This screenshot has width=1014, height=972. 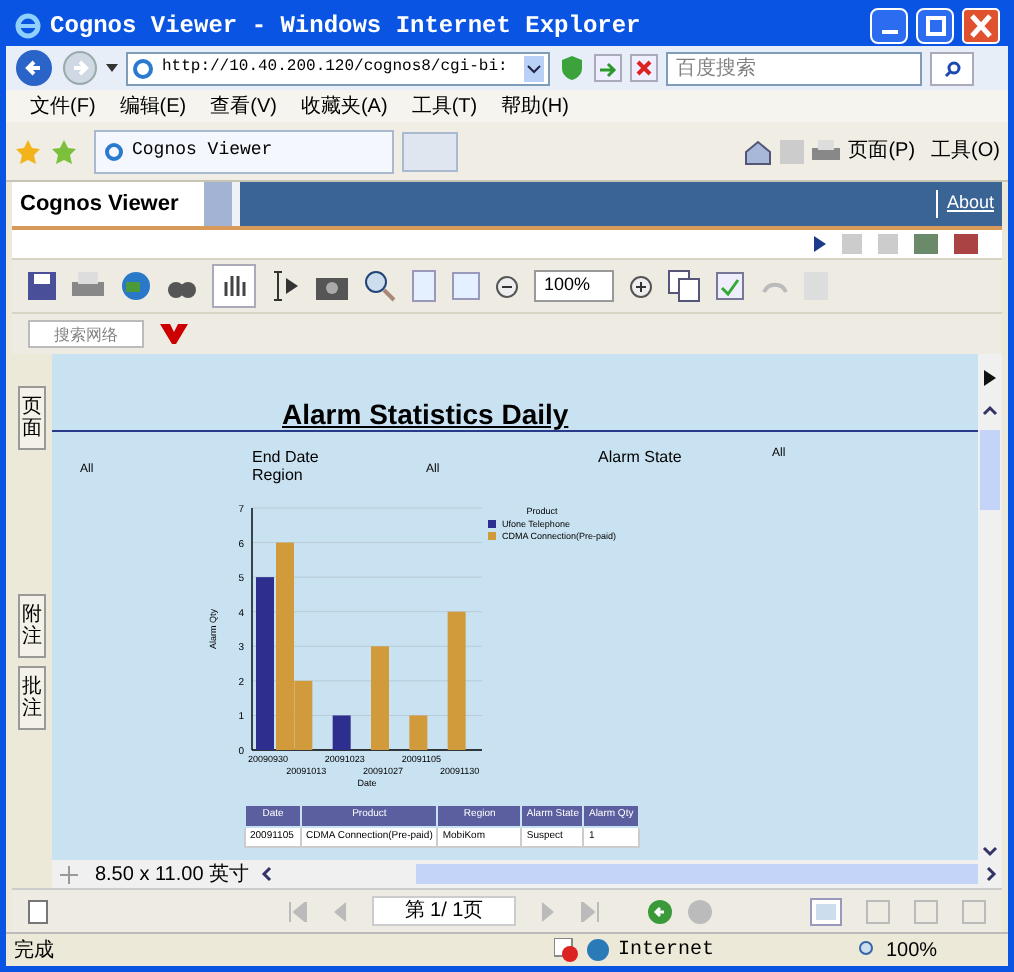 I want to click on play-icon, so click(x=820, y=244).